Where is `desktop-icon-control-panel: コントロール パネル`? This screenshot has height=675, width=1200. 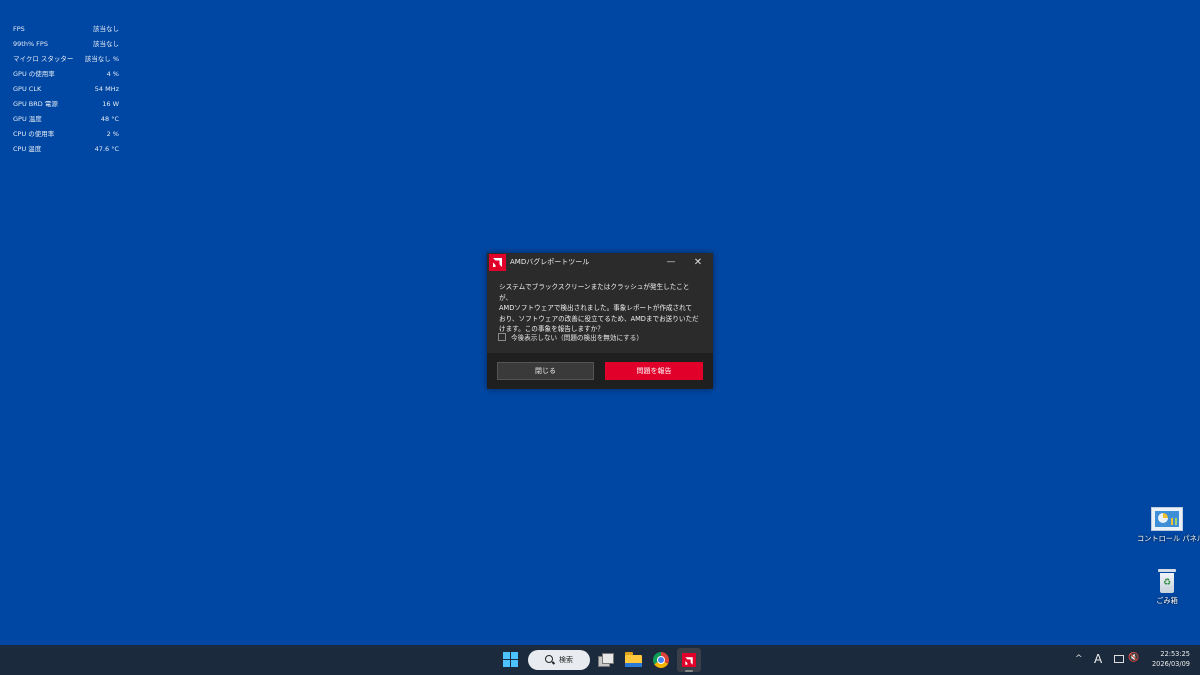 desktop-icon-control-panel: コントロール パネル is located at coordinates (1168, 525).